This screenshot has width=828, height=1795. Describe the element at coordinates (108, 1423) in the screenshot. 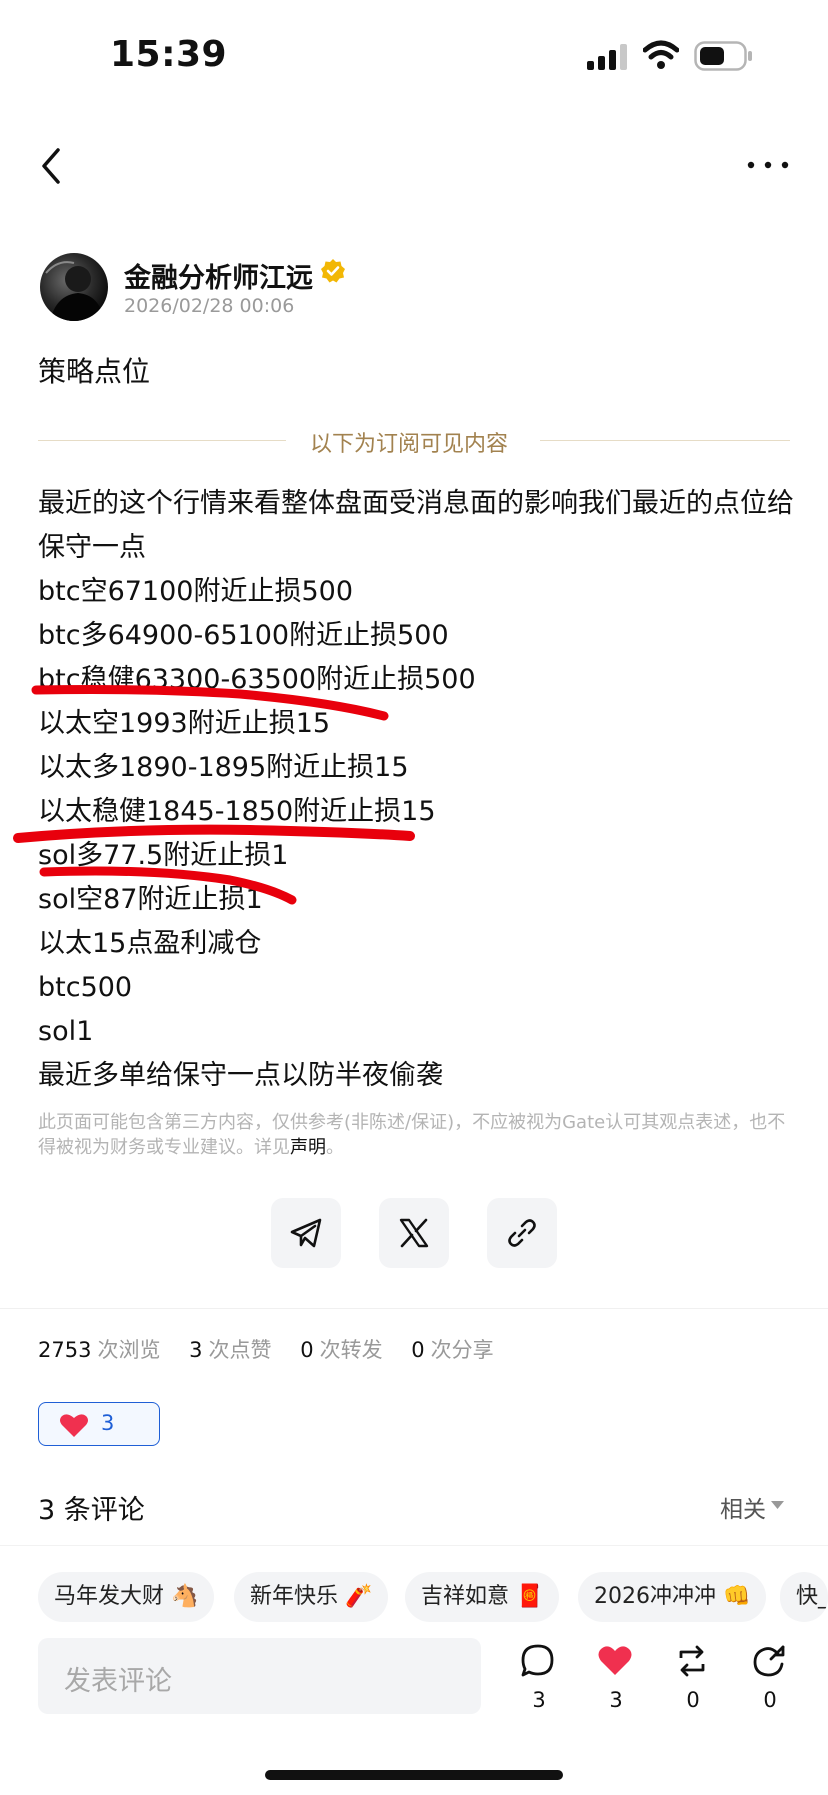

I see `like-chip-count: 3` at that location.